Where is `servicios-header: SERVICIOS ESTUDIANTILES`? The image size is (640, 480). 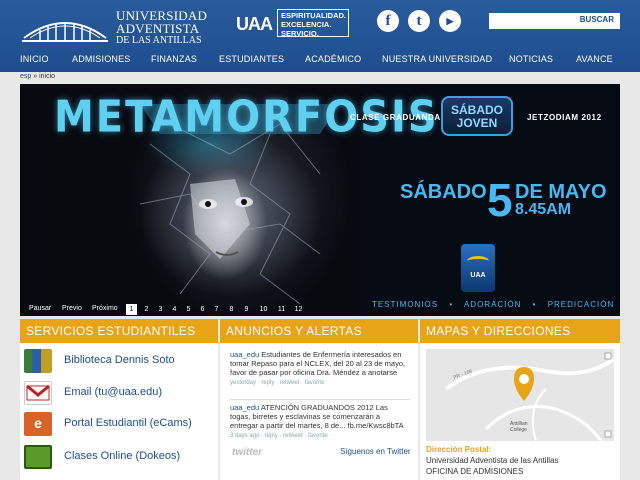 servicios-header: SERVICIOS ESTUDIANTILES is located at coordinates (119, 331).